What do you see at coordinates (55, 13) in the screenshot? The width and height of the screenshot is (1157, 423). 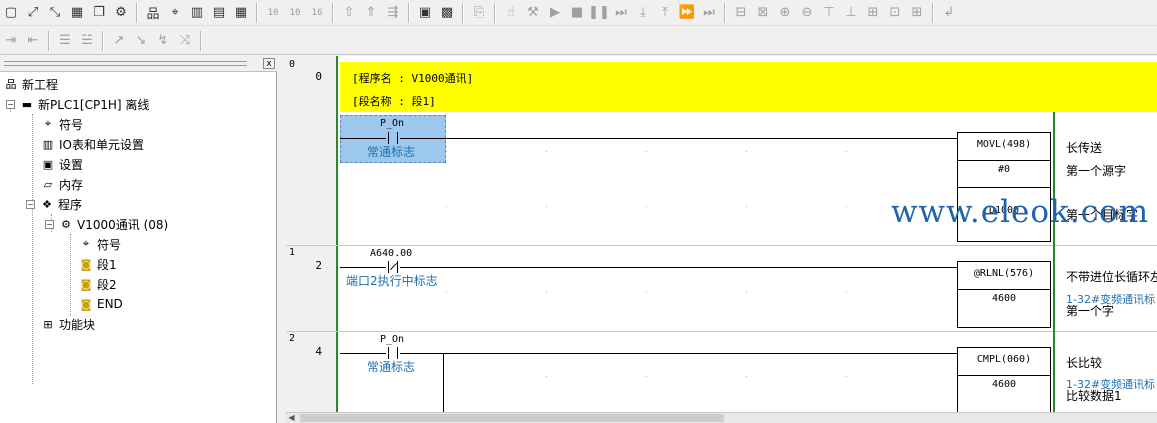 I see `zoom-fit-icon: ⤡` at bounding box center [55, 13].